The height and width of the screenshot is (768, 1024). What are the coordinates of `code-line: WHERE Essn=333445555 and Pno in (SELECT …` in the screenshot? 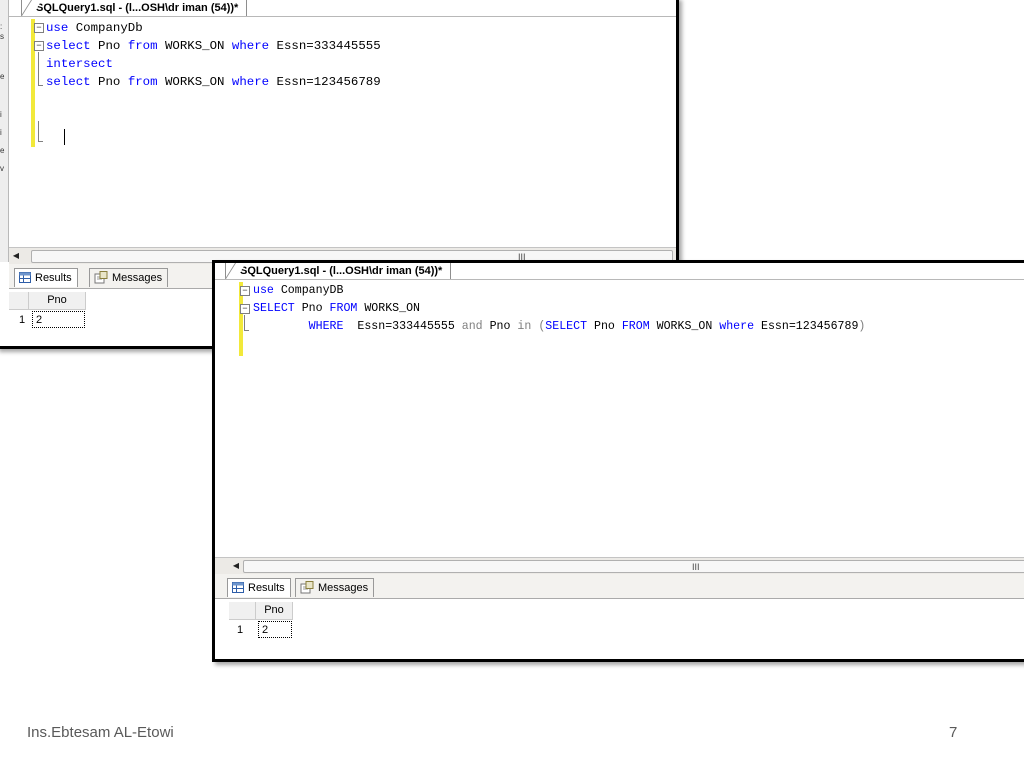 It's located at (559, 327).